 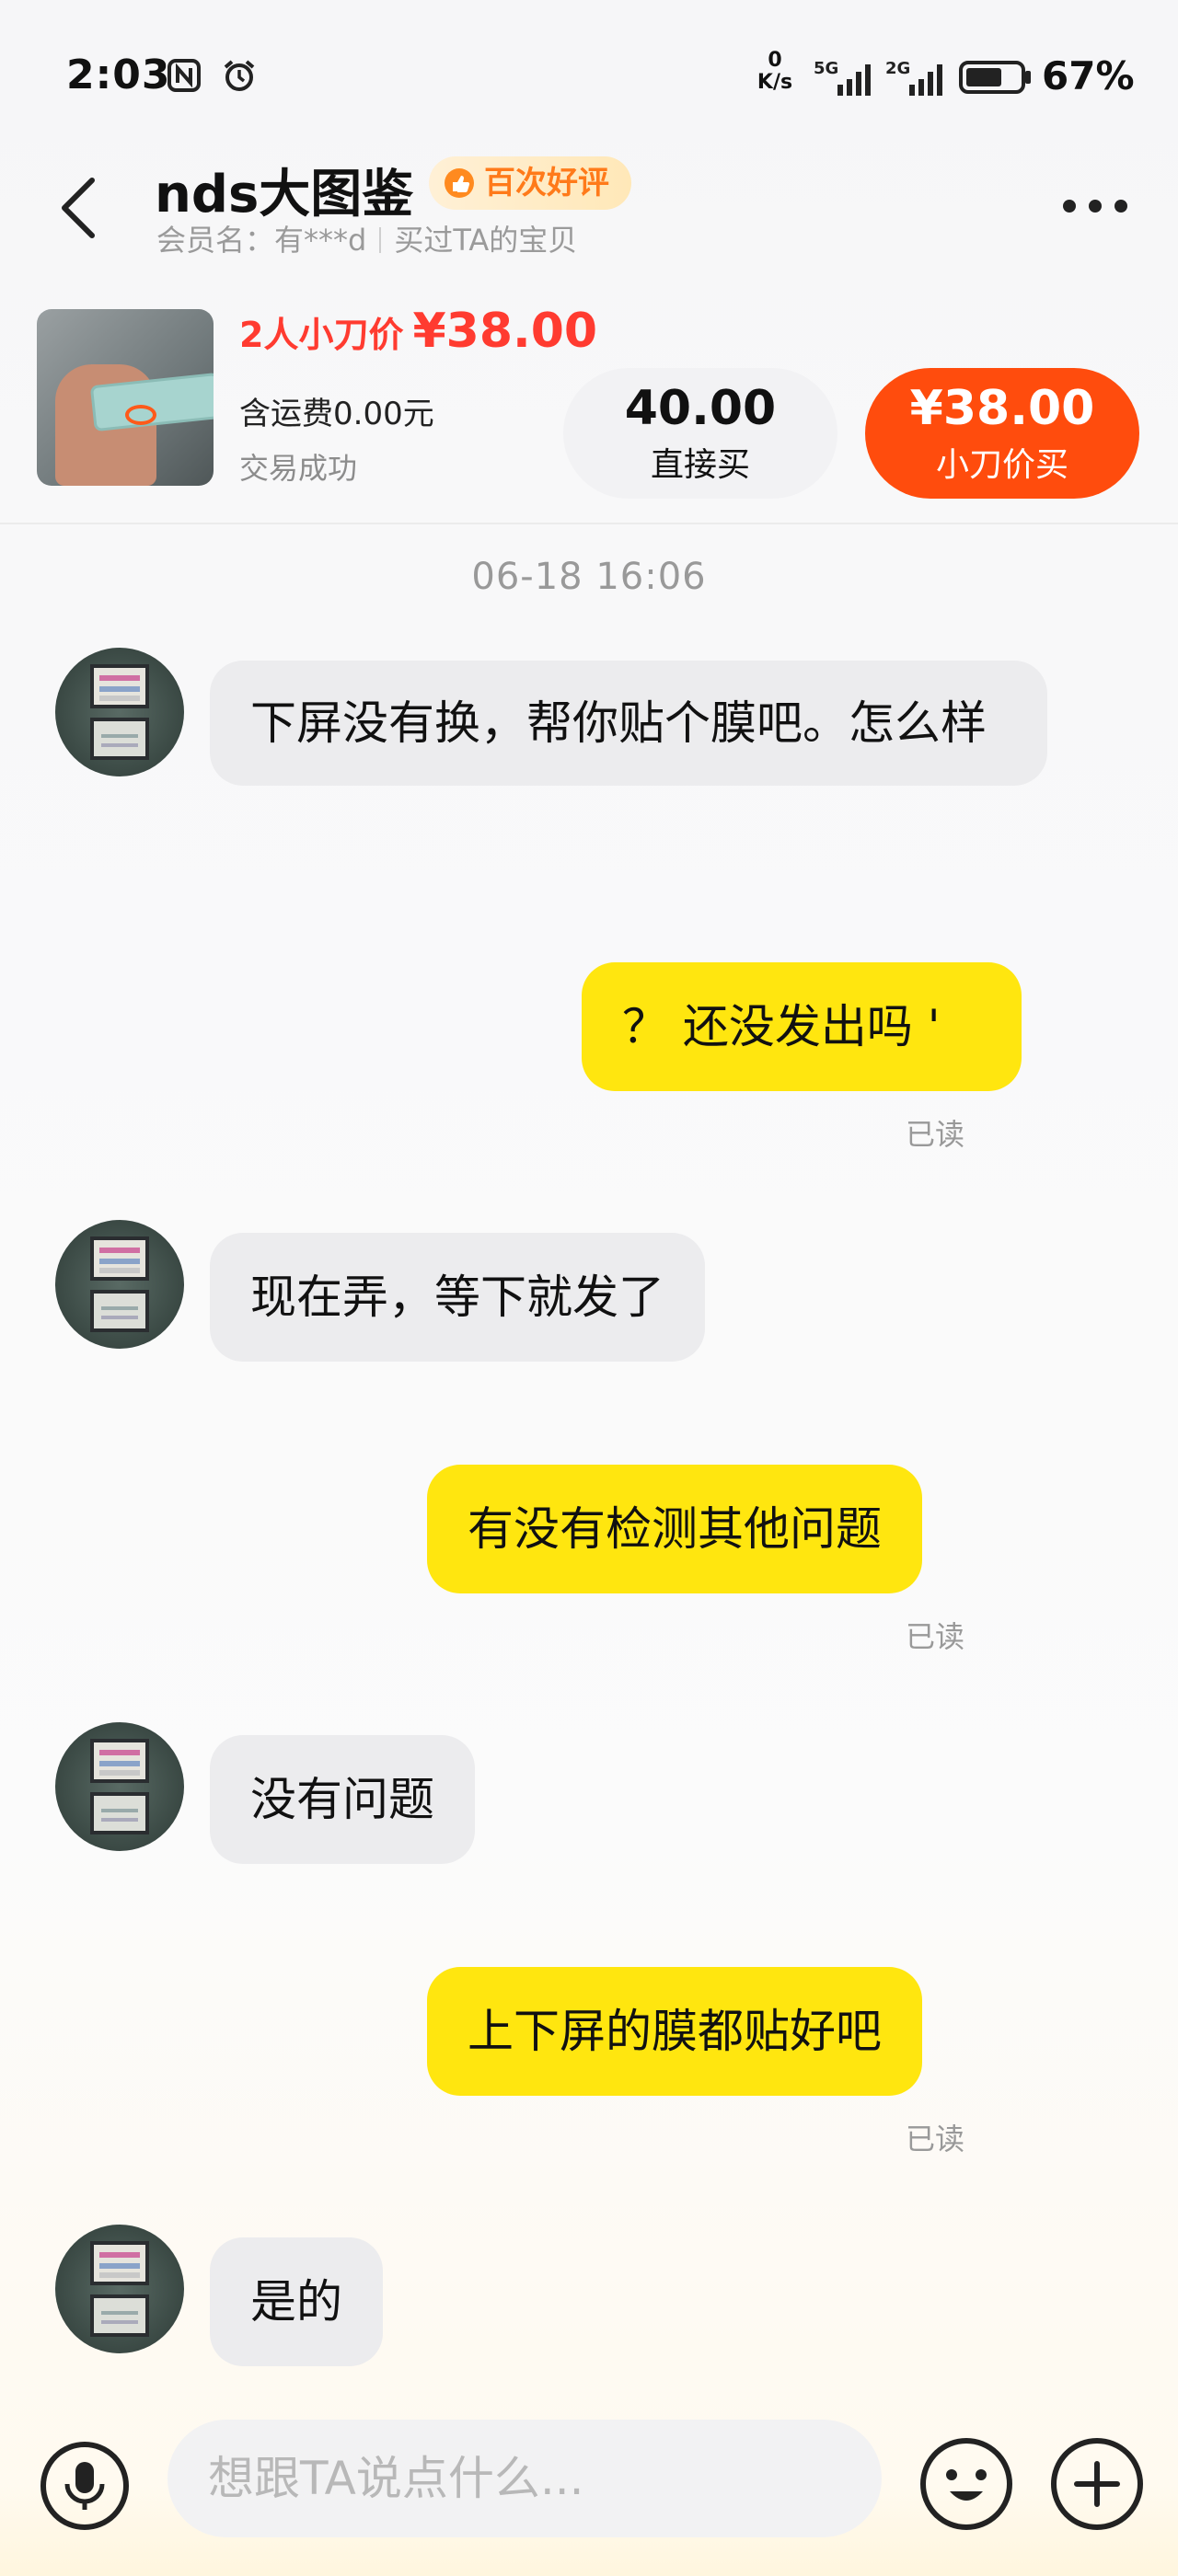 What do you see at coordinates (546, 183) in the screenshot?
I see `badge-label: 百次好评` at bounding box center [546, 183].